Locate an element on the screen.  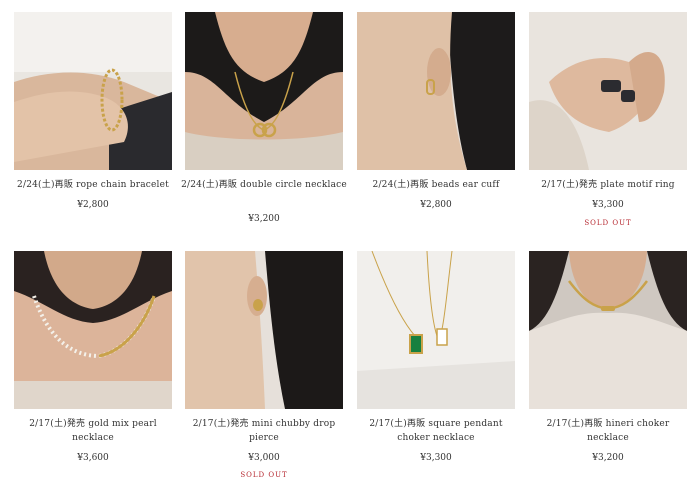
pierce-photo is located at coordinates (264, 330).